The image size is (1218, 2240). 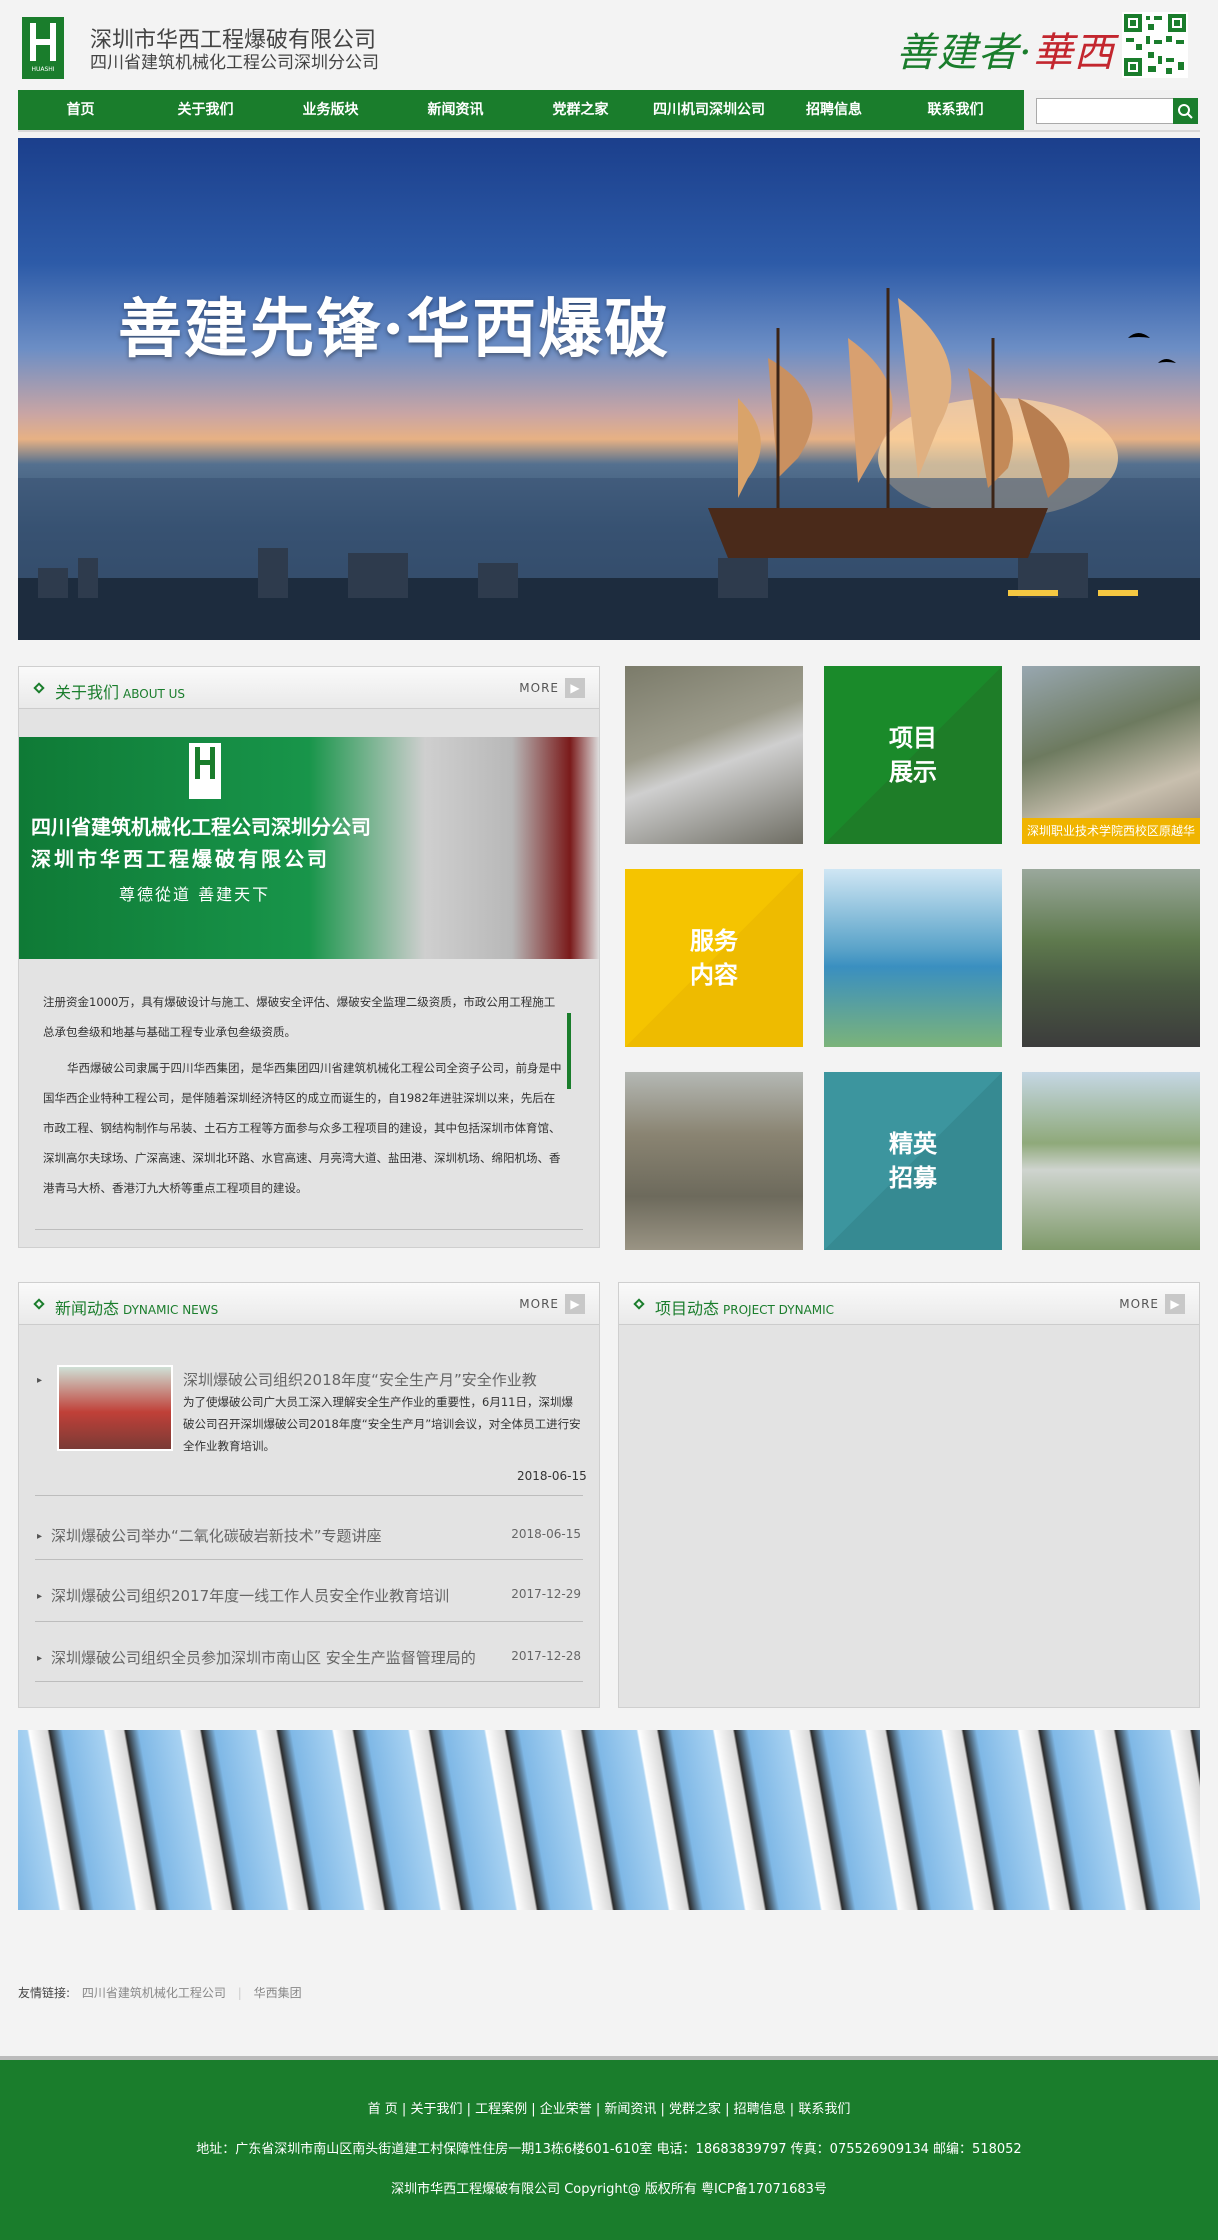 I want to click on tile-photo-tram, so click(x=913, y=958).